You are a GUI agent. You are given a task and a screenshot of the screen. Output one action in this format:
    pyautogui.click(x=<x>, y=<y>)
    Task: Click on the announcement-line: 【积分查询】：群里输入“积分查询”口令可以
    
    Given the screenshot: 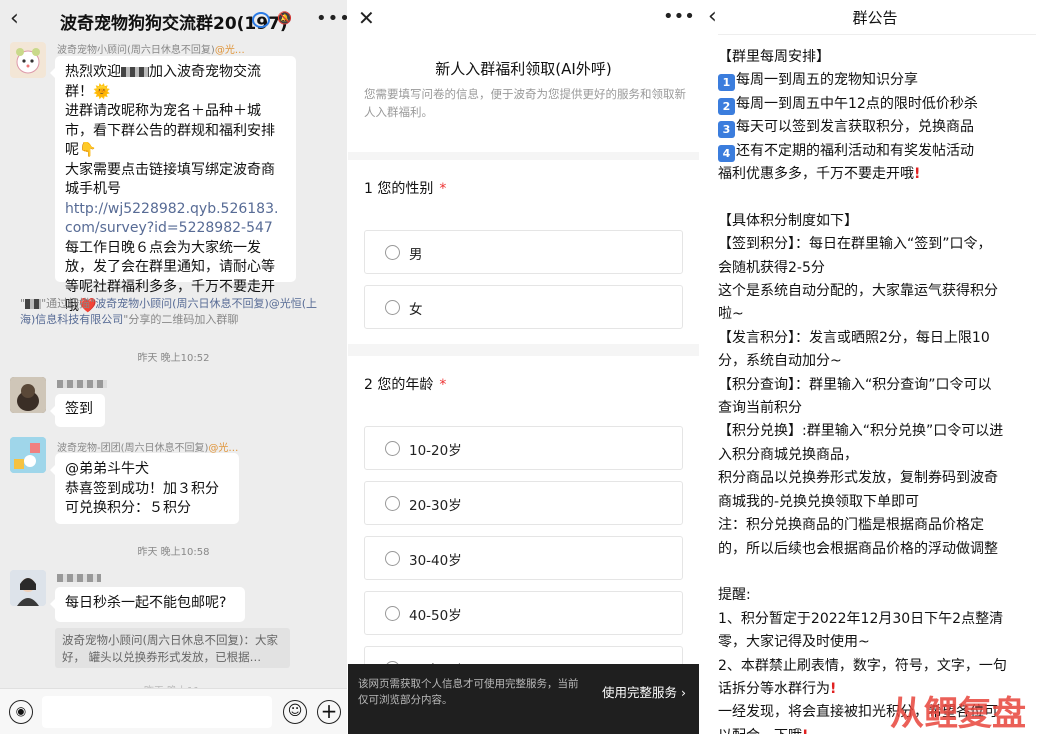 What is the action you would take?
    pyautogui.click(x=855, y=384)
    